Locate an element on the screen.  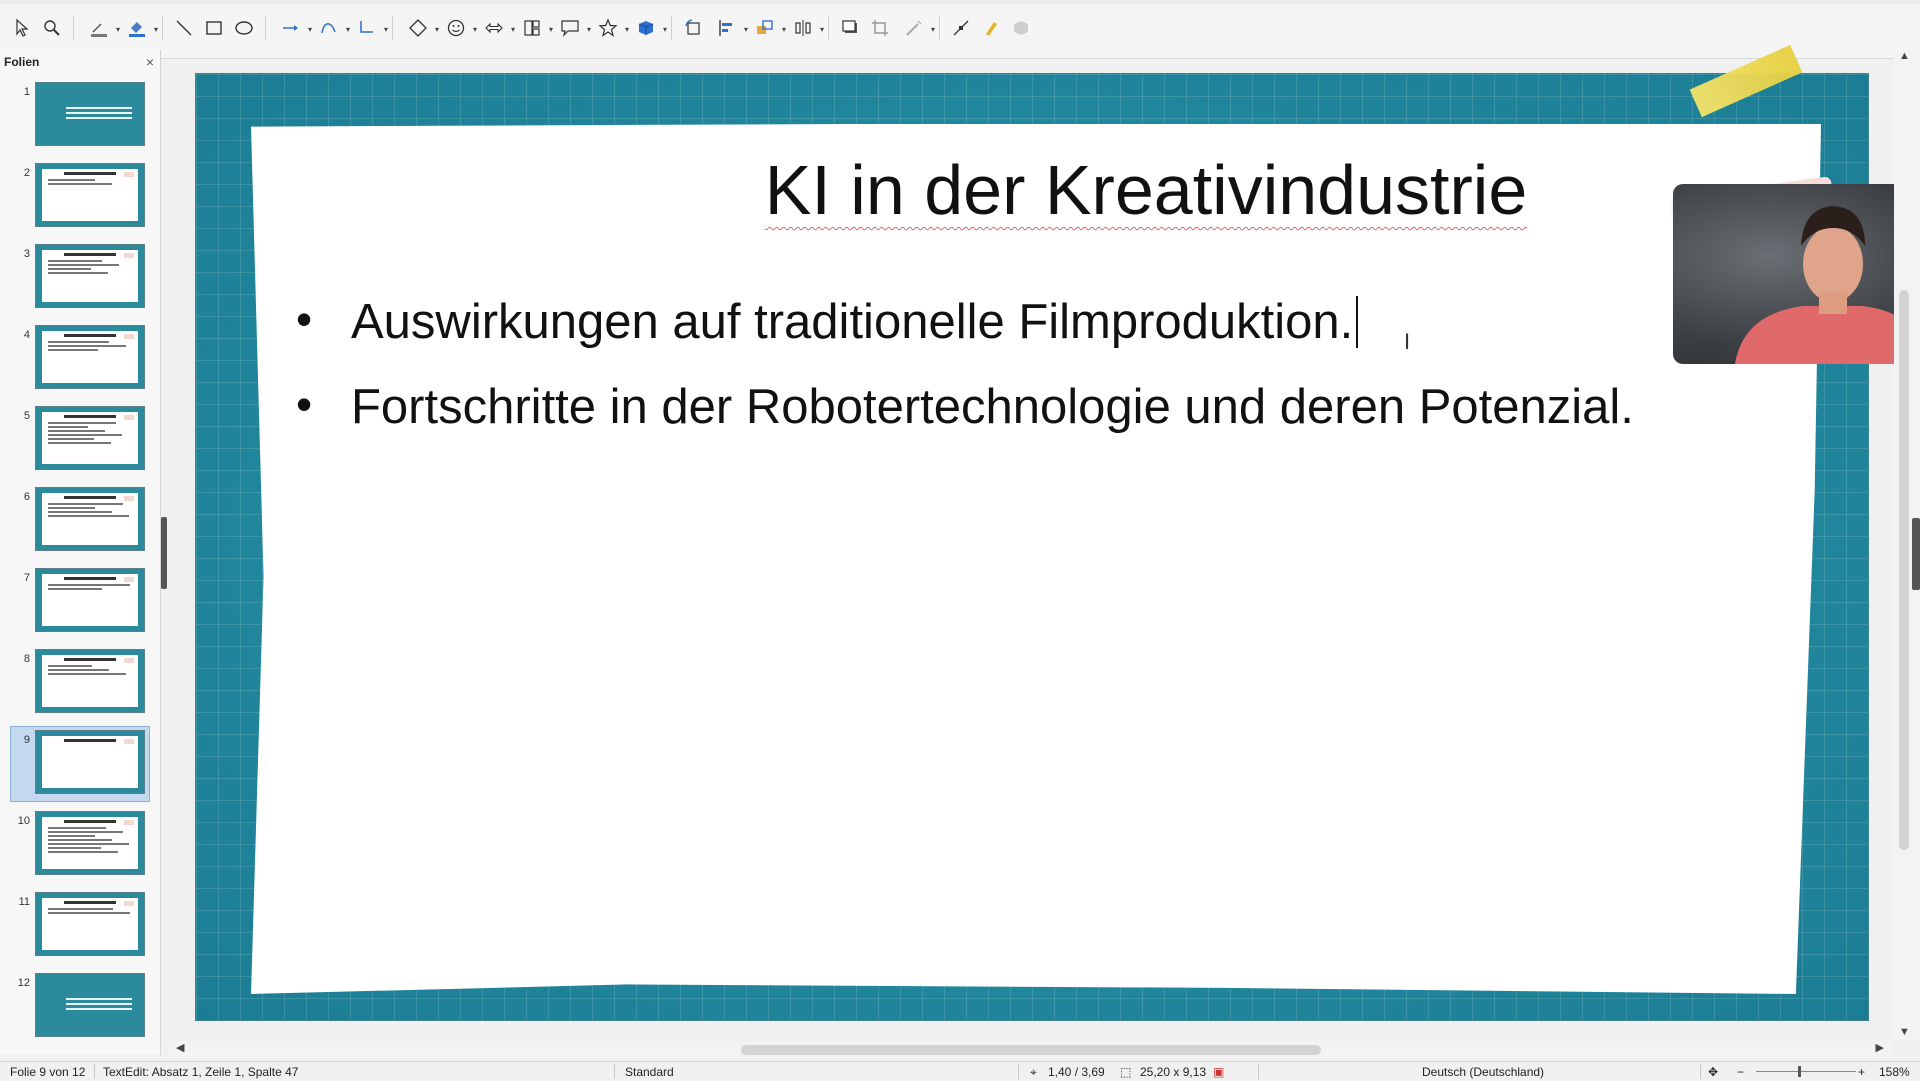
slide-thumbnail-row: 8 is located at coordinates (80, 689).